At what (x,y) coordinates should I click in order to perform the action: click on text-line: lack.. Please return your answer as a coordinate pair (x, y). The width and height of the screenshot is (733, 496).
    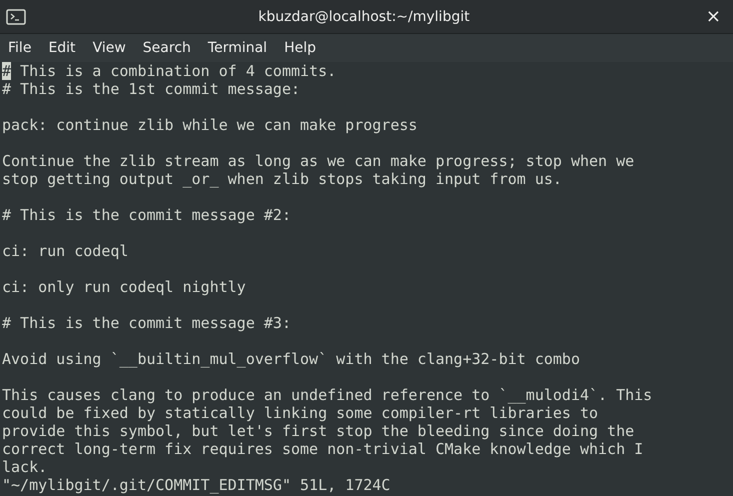
    Looking at the image, I should click on (25, 467).